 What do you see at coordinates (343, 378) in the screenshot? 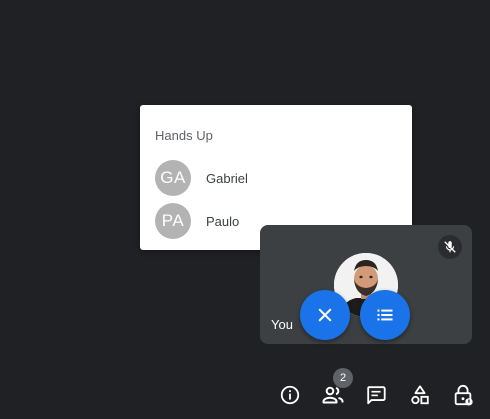
I see `people-count-badge: 2` at bounding box center [343, 378].